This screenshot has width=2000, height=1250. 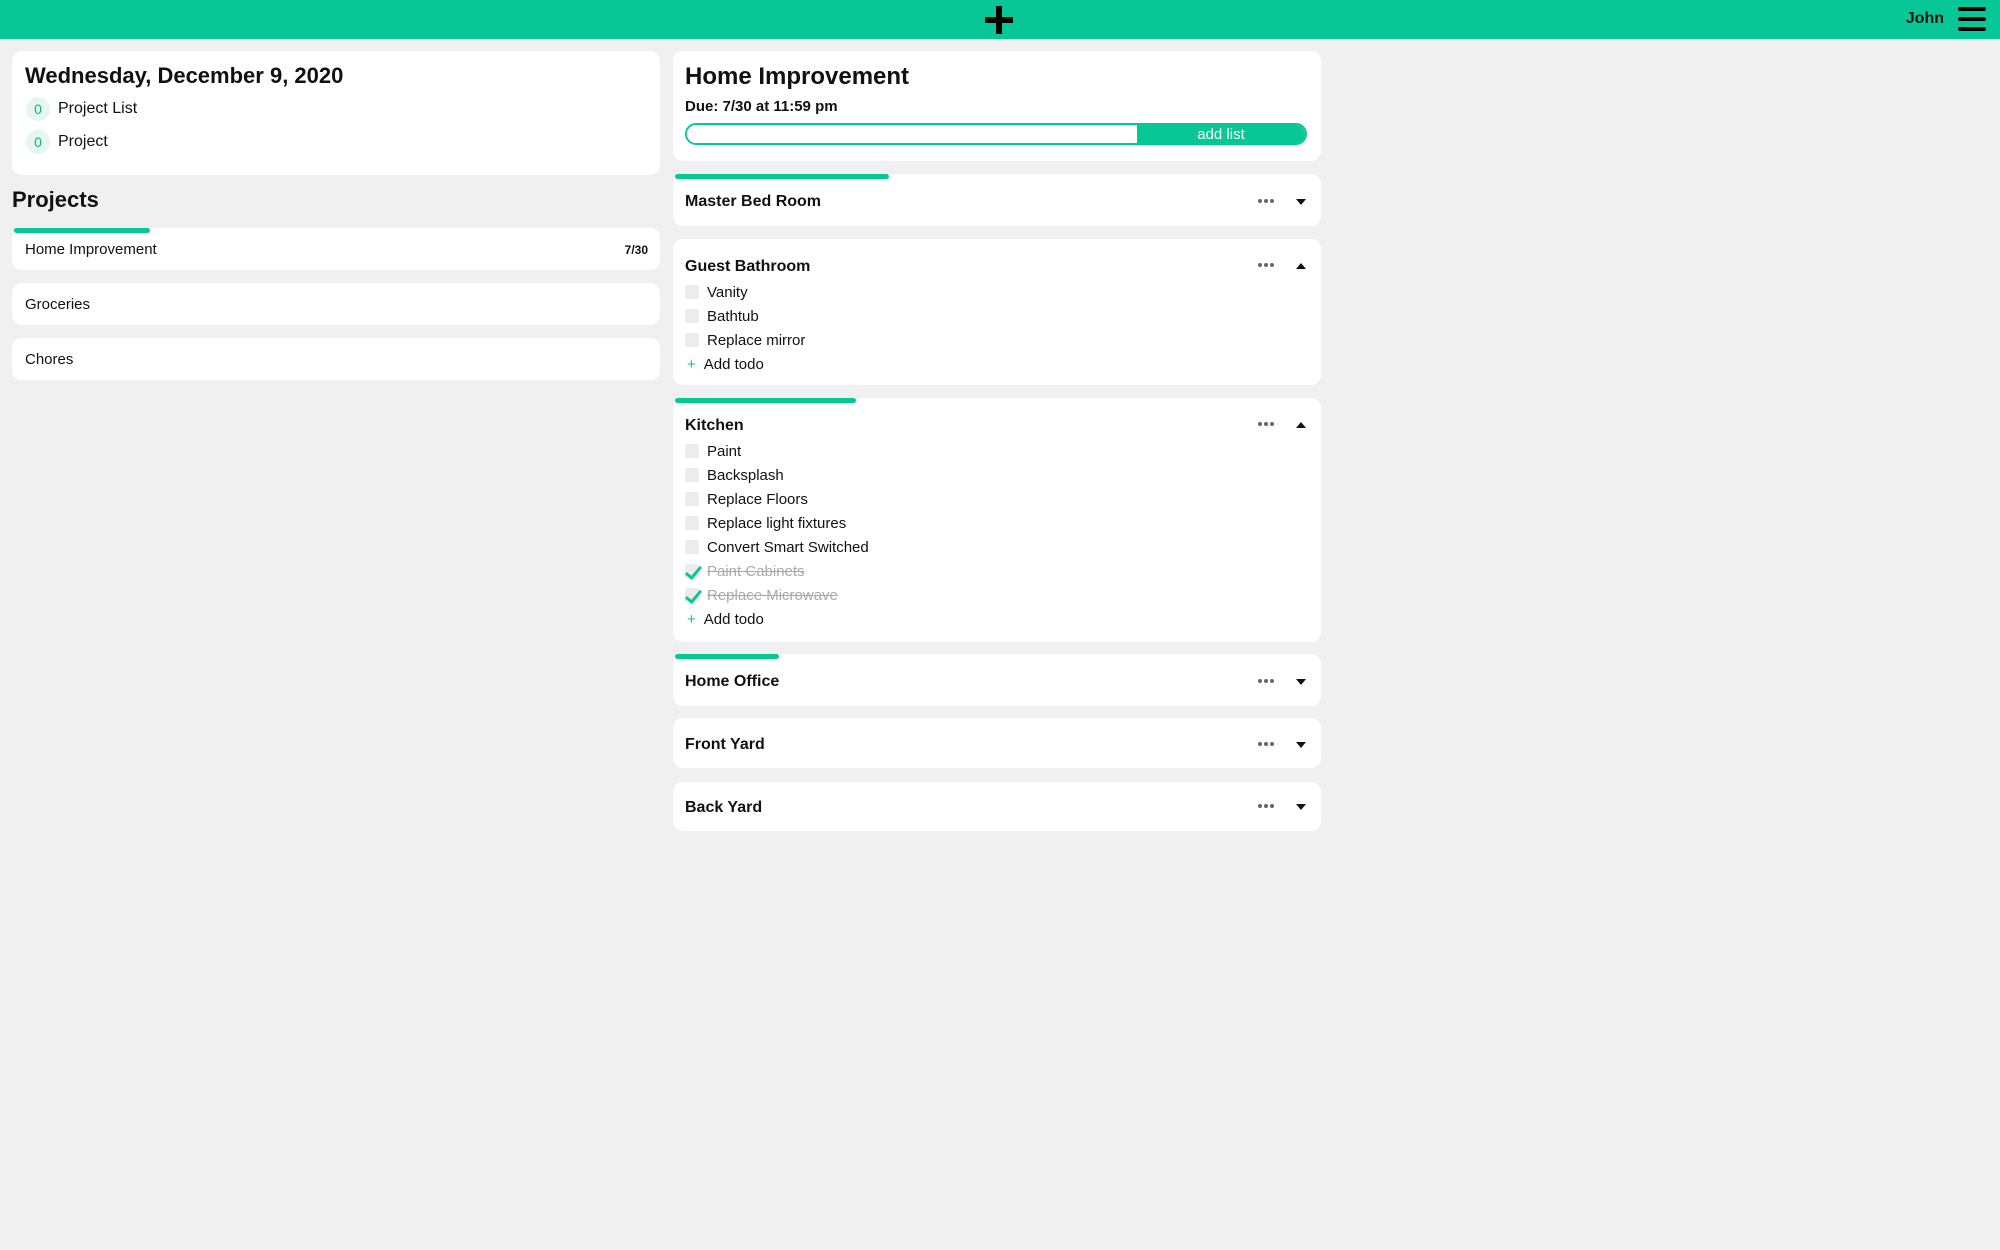 What do you see at coordinates (724, 451) in the screenshot?
I see `todo-text: Paint` at bounding box center [724, 451].